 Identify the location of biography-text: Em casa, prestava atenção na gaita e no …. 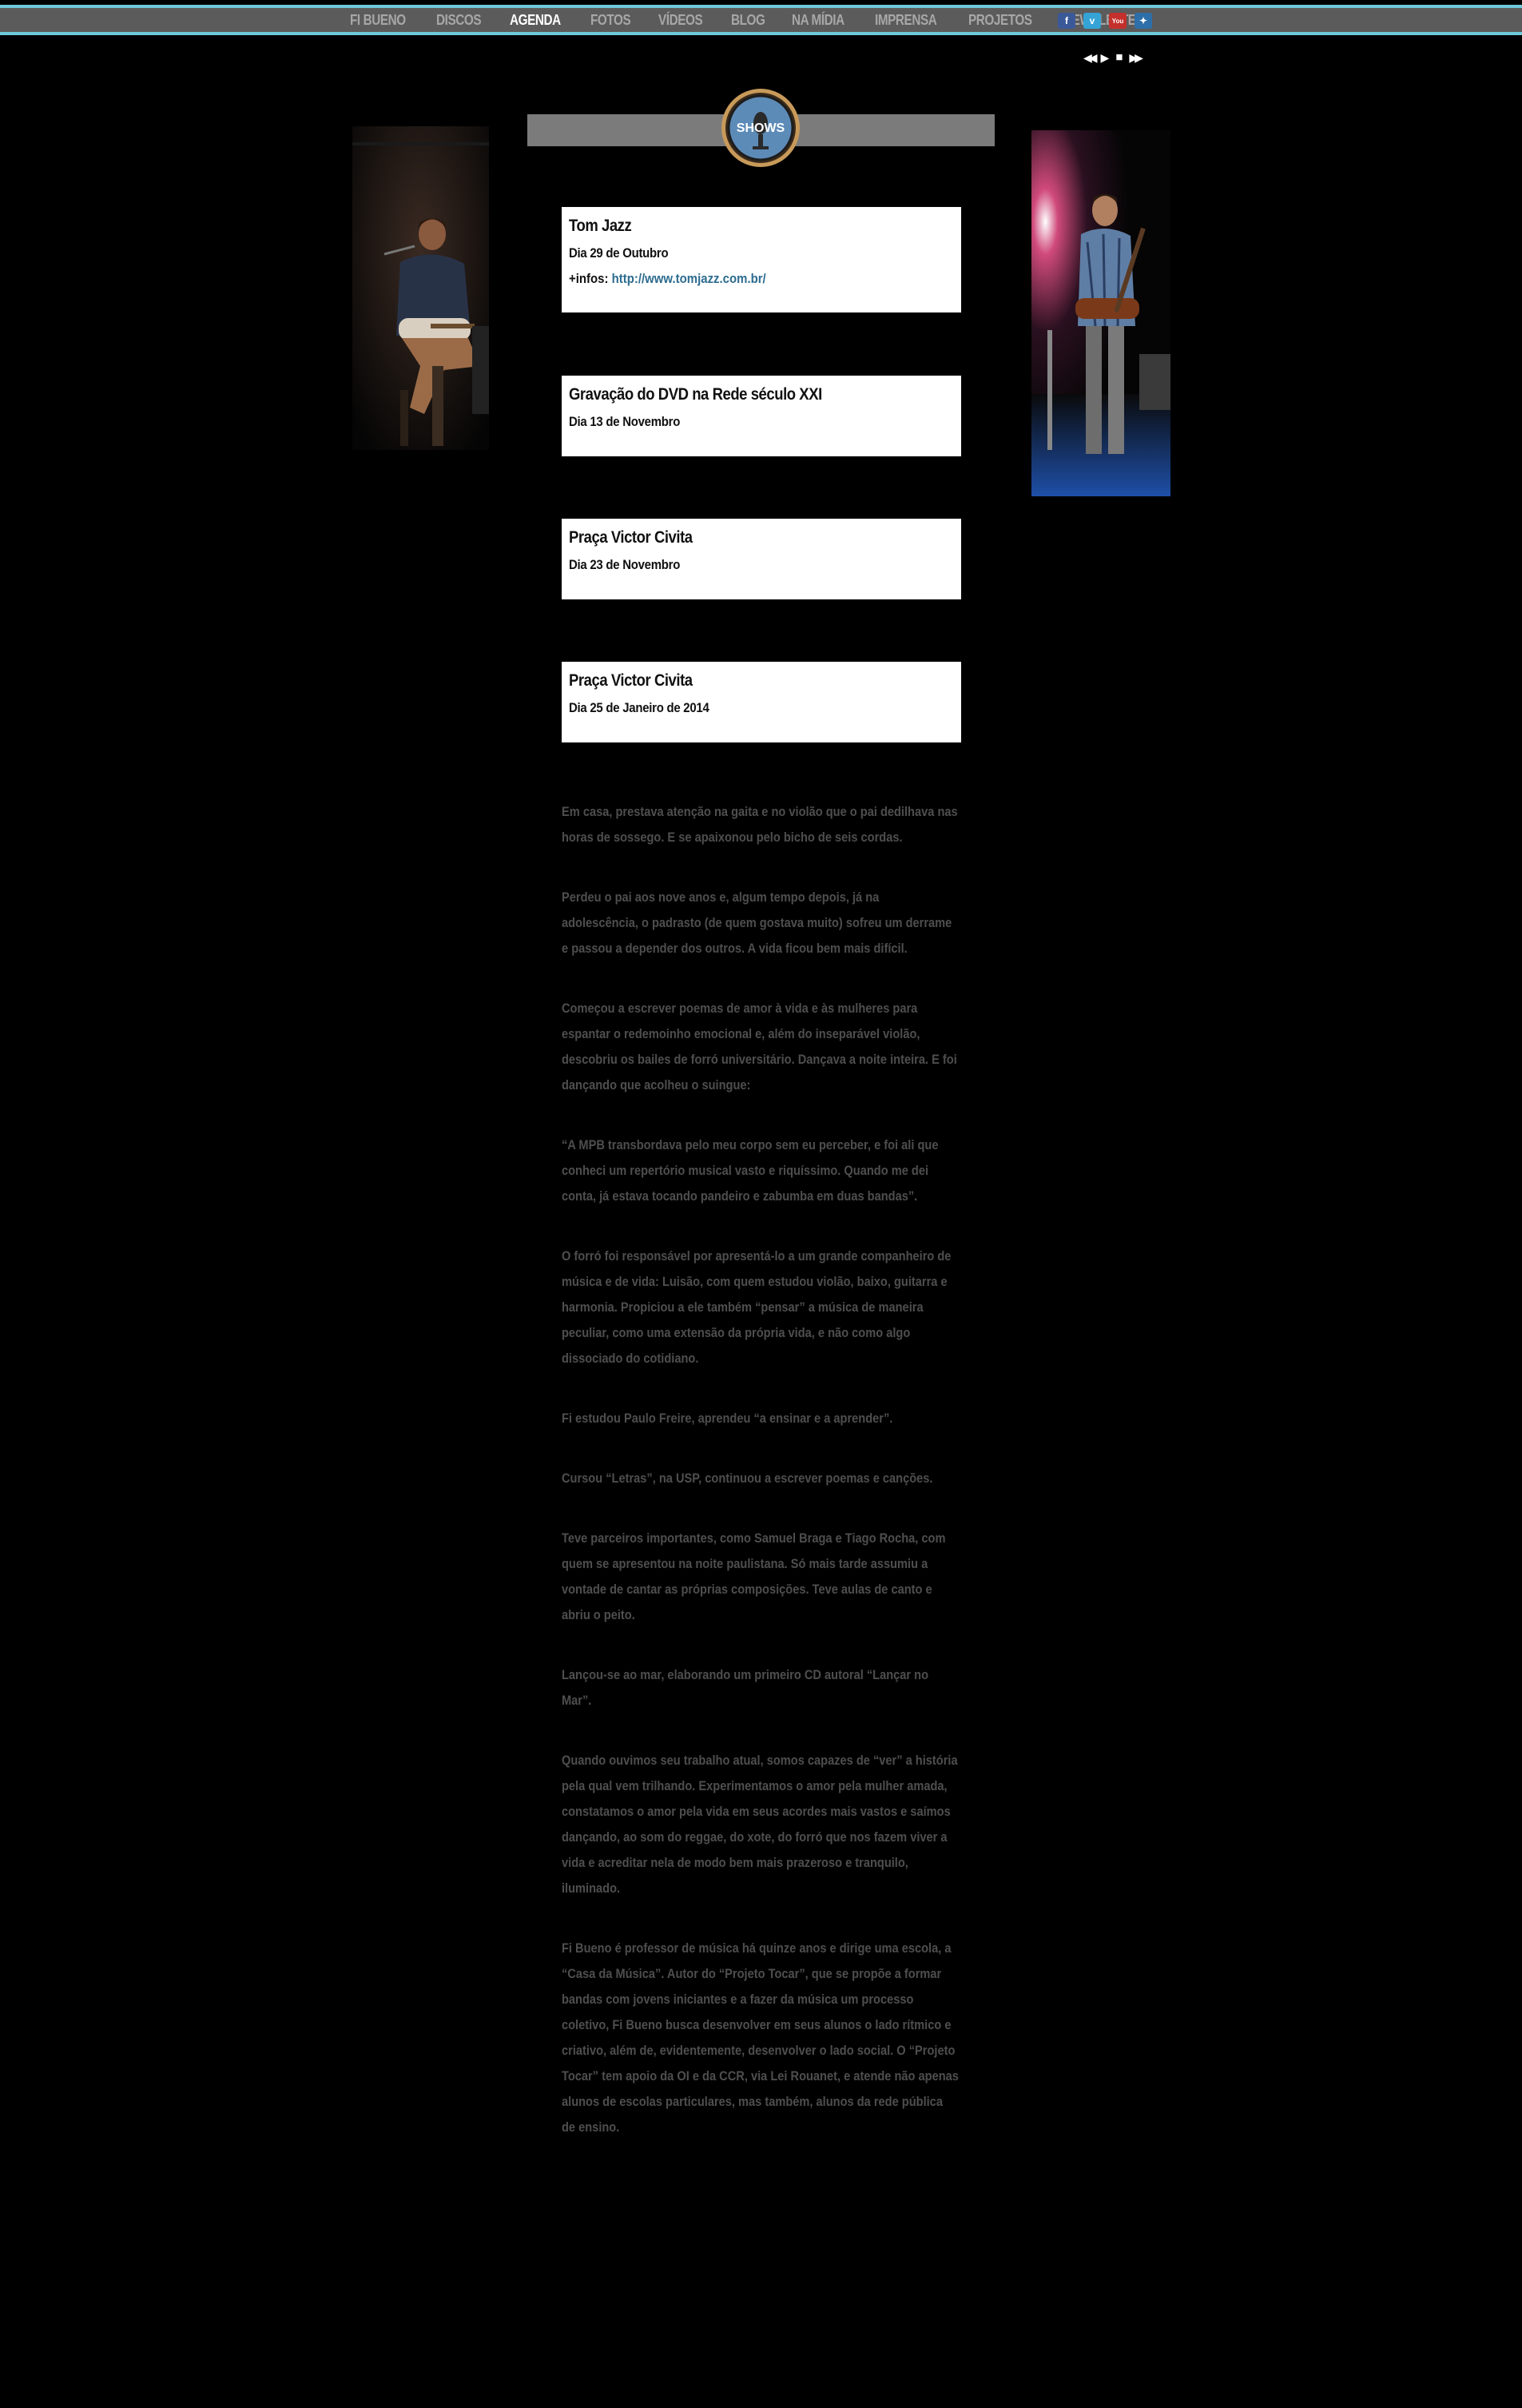
(761, 1487).